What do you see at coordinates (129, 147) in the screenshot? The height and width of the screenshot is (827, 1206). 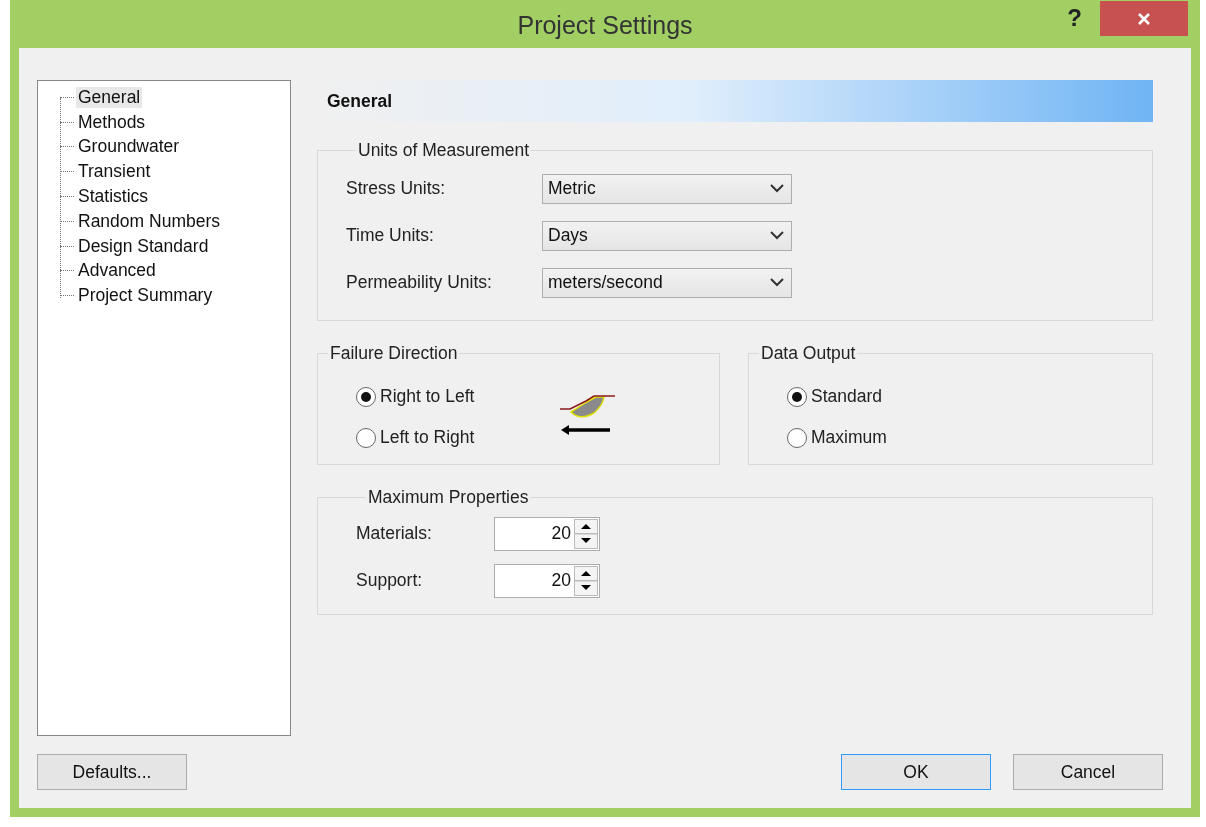 I see `tree-item: Groundwater` at bounding box center [129, 147].